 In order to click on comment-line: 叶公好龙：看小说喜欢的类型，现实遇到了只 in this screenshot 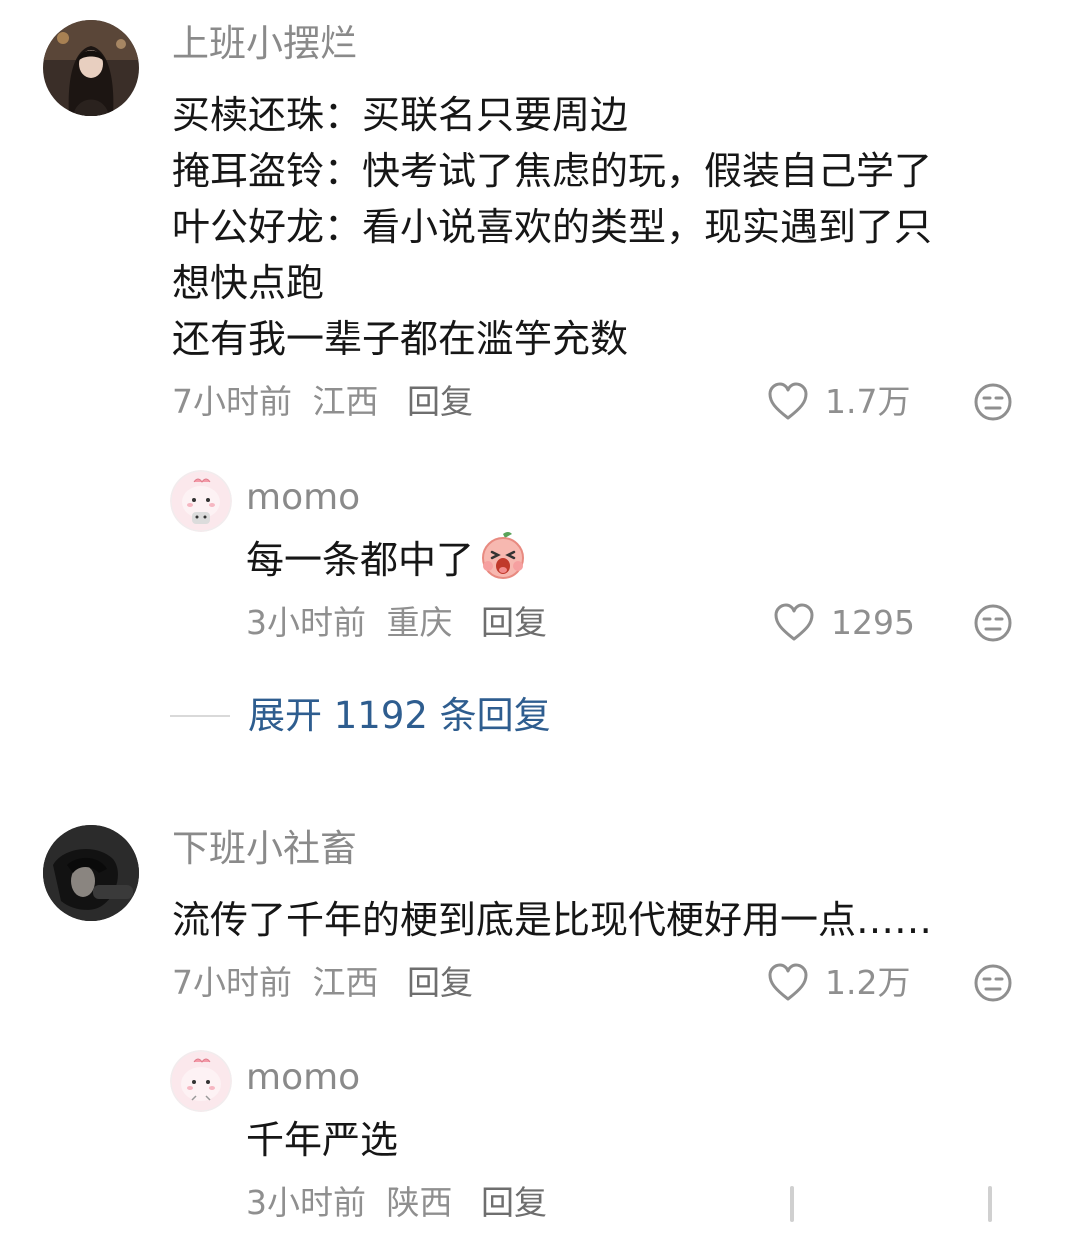, I will do `click(552, 227)`.